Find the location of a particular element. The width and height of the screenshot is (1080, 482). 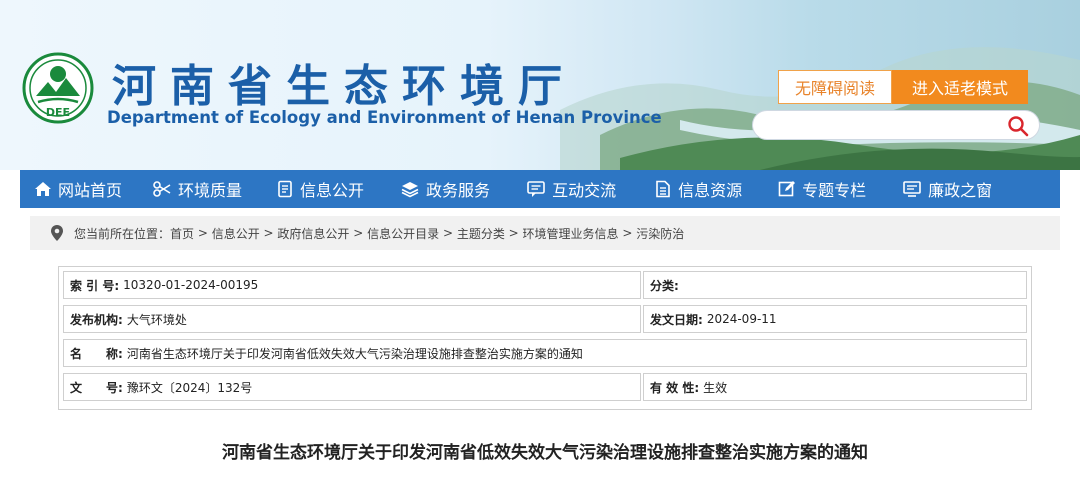

chat-icon is located at coordinates (536, 189).